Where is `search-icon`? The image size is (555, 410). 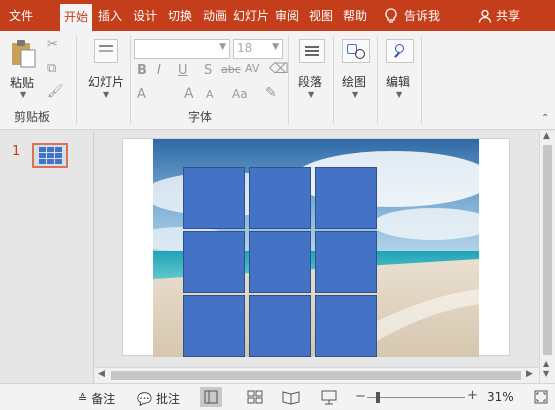 search-icon is located at coordinates (400, 51).